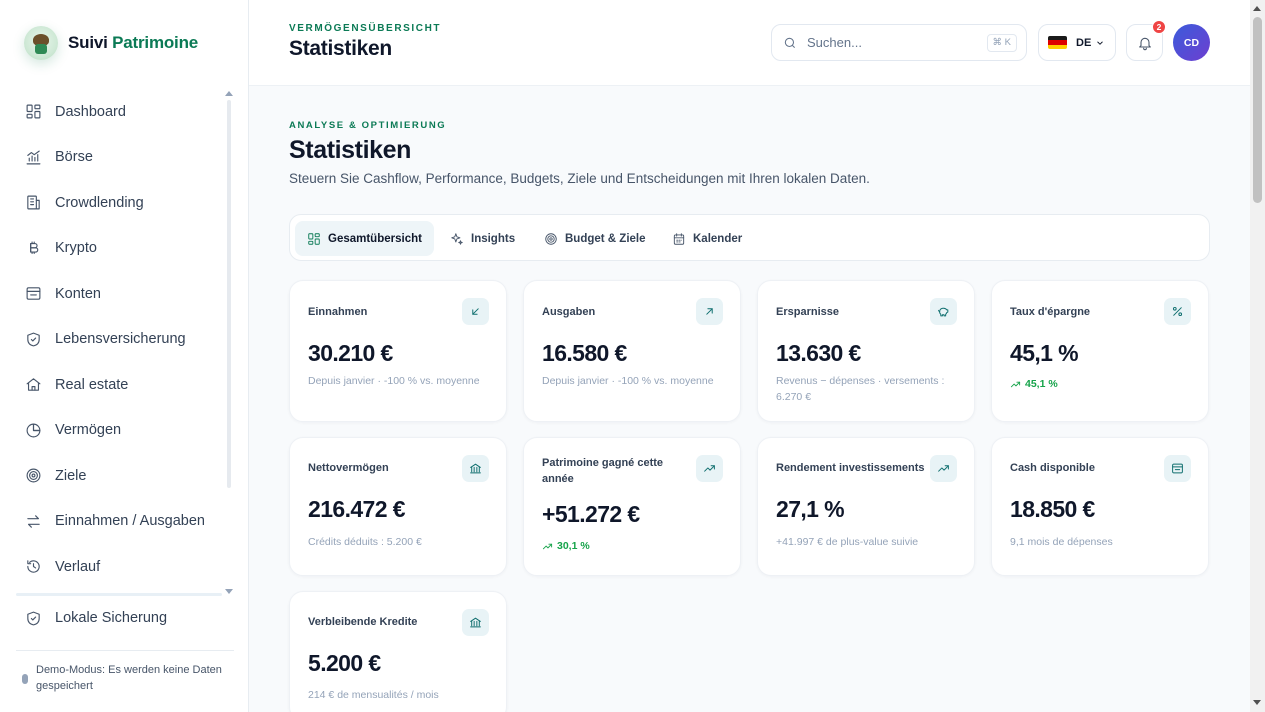  What do you see at coordinates (584, 353) in the screenshot?
I see `card-value: 16.580 €` at bounding box center [584, 353].